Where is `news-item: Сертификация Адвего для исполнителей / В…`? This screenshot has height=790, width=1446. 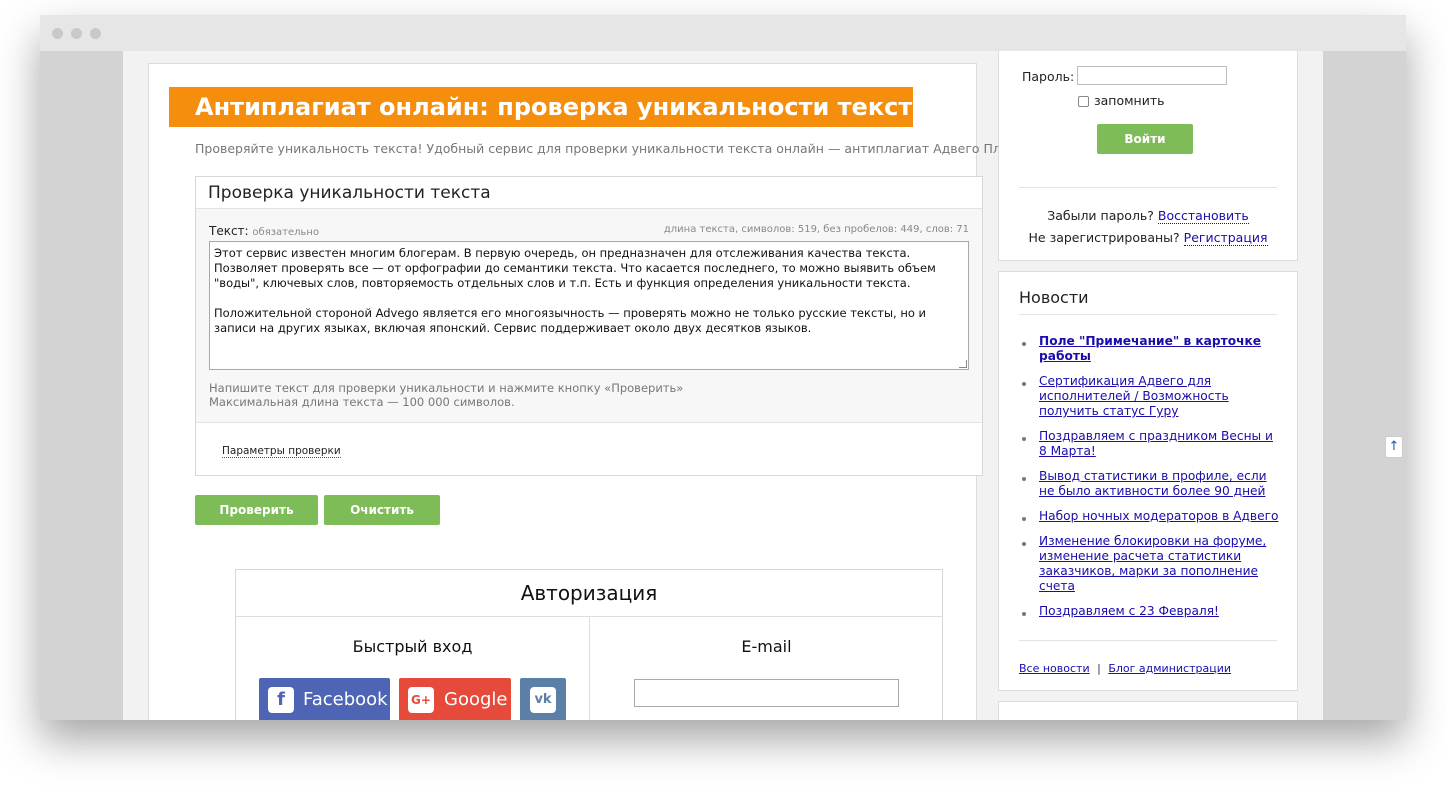
news-item: Сертификация Адвего для исполнителей / В… is located at coordinates (1149, 396).